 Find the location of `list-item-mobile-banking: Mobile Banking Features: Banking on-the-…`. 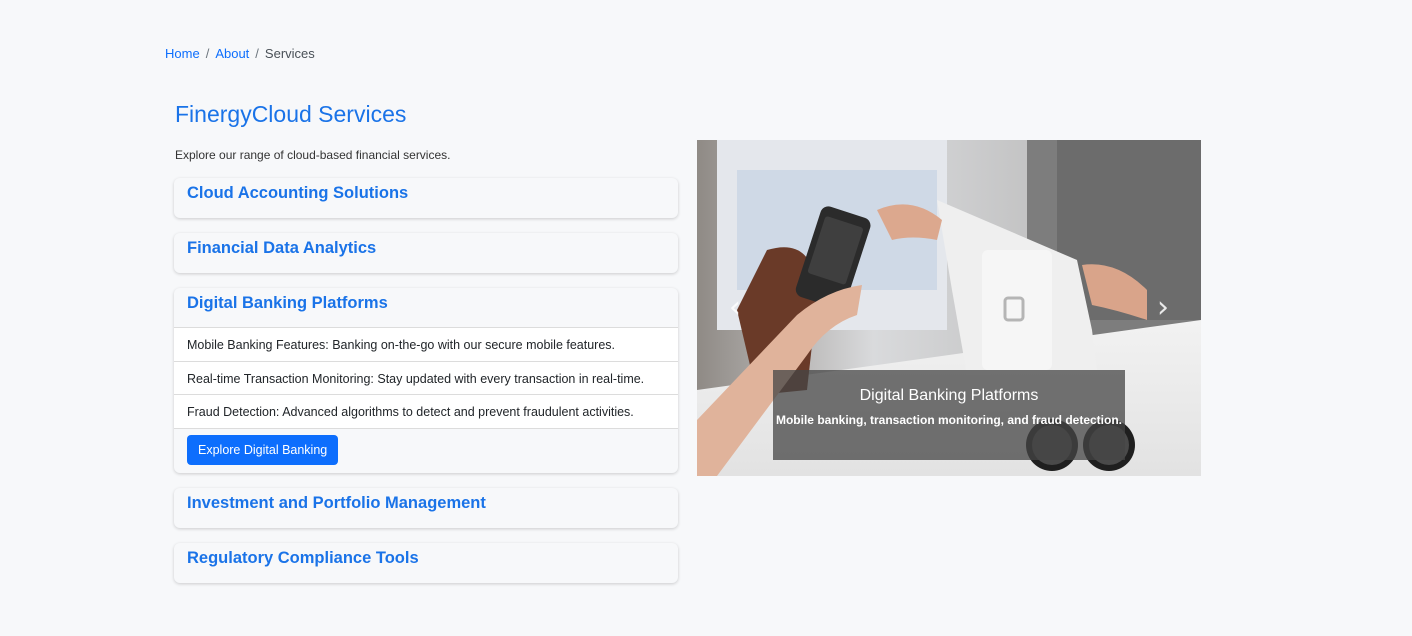

list-item-mobile-banking: Mobile Banking Features: Banking on-the-… is located at coordinates (426, 345).